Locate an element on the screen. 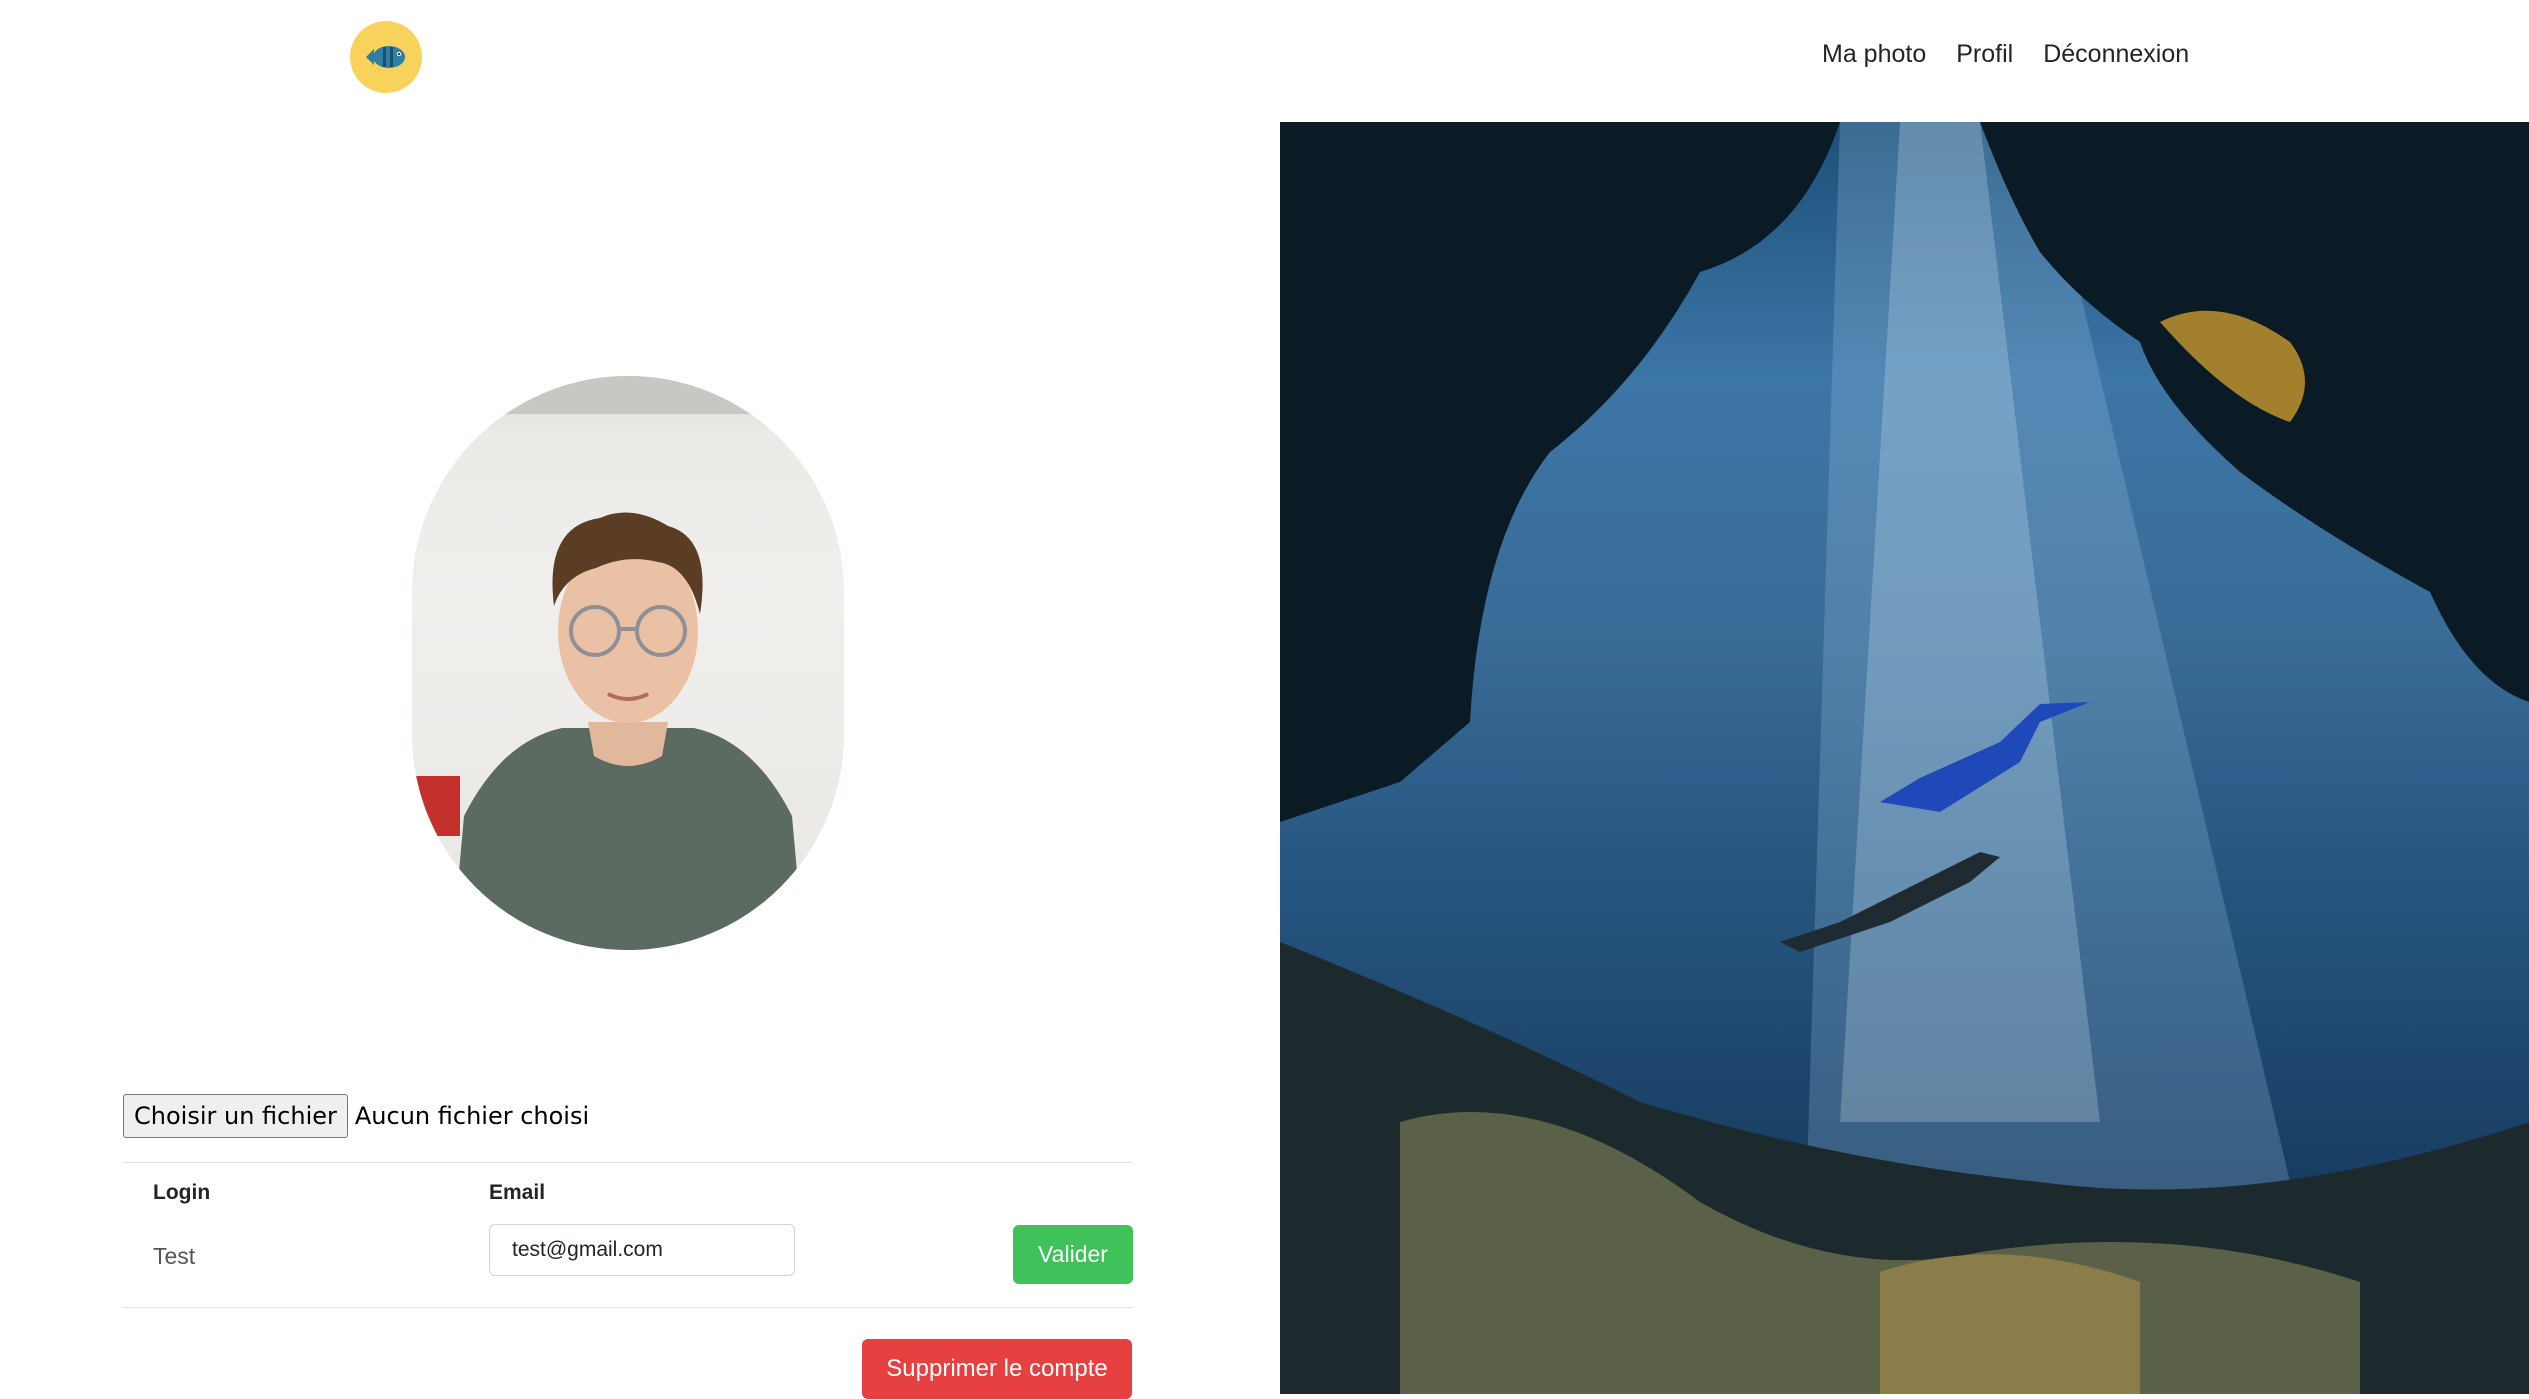  profile-table: Login Email Test test@gmail.com Valider is located at coordinates (628, 1235).